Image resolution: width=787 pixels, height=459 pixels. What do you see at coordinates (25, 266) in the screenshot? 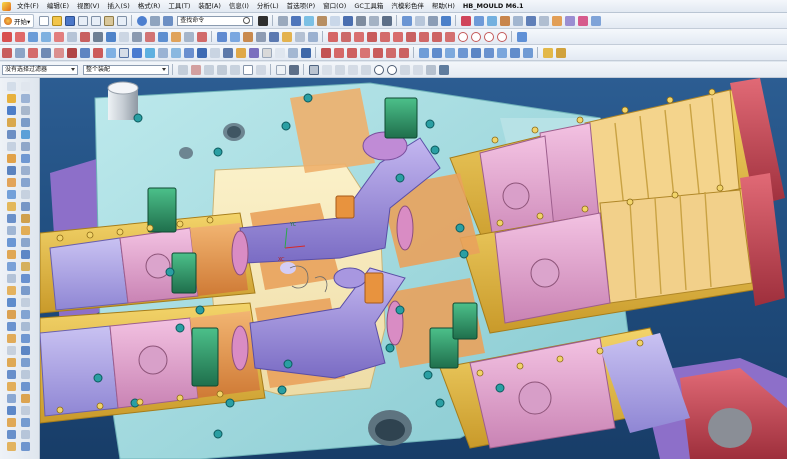
I see `mold-tool-t-icon` at bounding box center [25, 266].